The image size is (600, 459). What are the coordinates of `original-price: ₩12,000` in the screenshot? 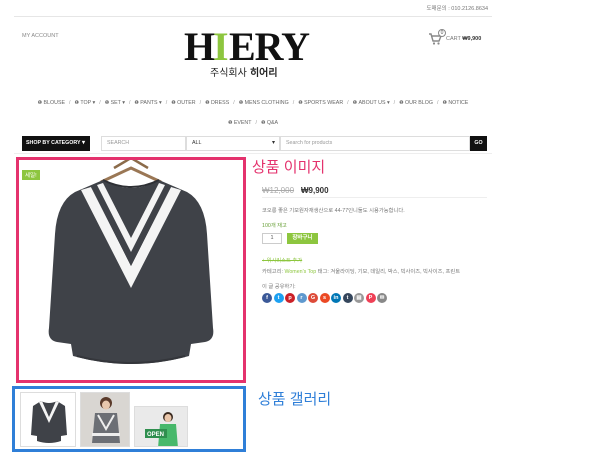 It's located at (278, 190).